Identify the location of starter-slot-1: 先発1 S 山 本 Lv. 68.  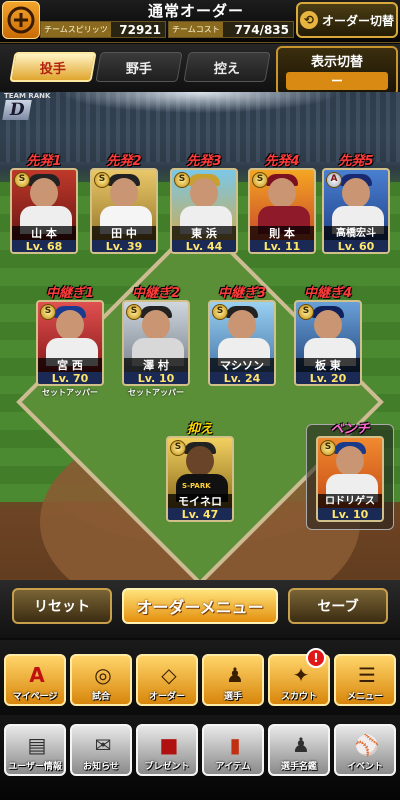
(44, 202).